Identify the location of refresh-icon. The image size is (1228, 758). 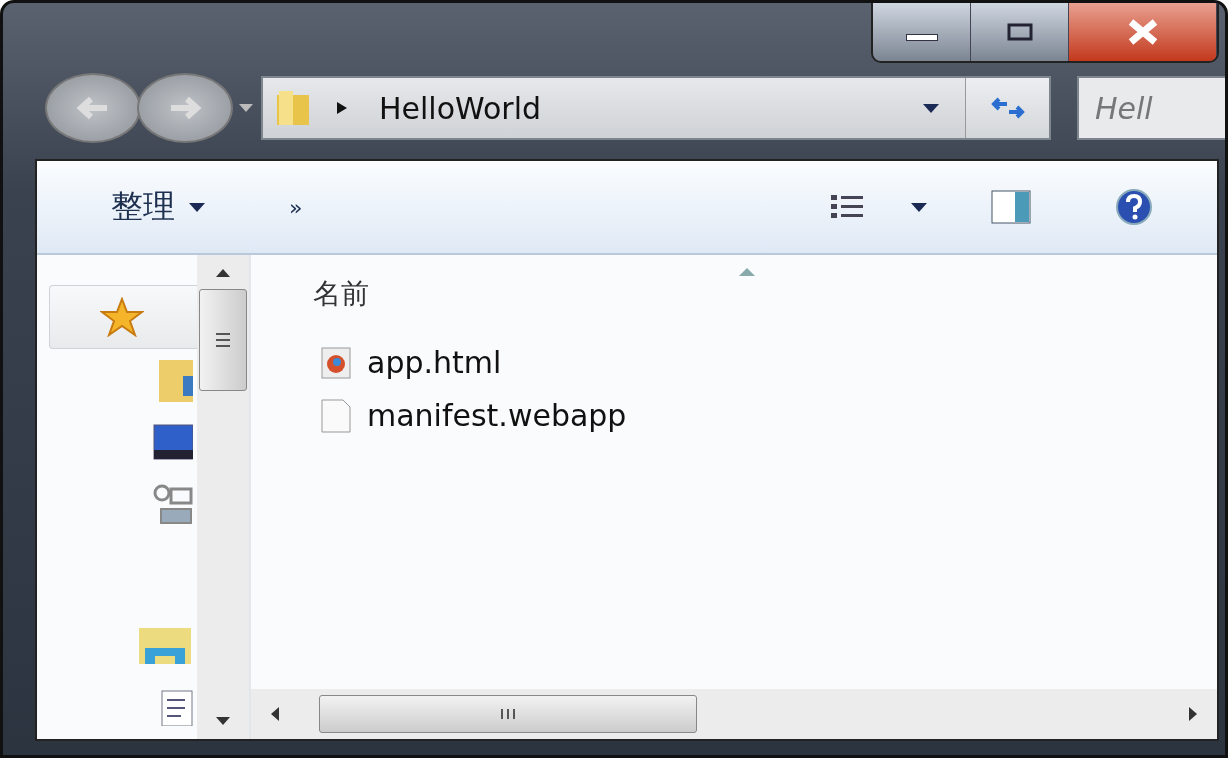
(1007, 108).